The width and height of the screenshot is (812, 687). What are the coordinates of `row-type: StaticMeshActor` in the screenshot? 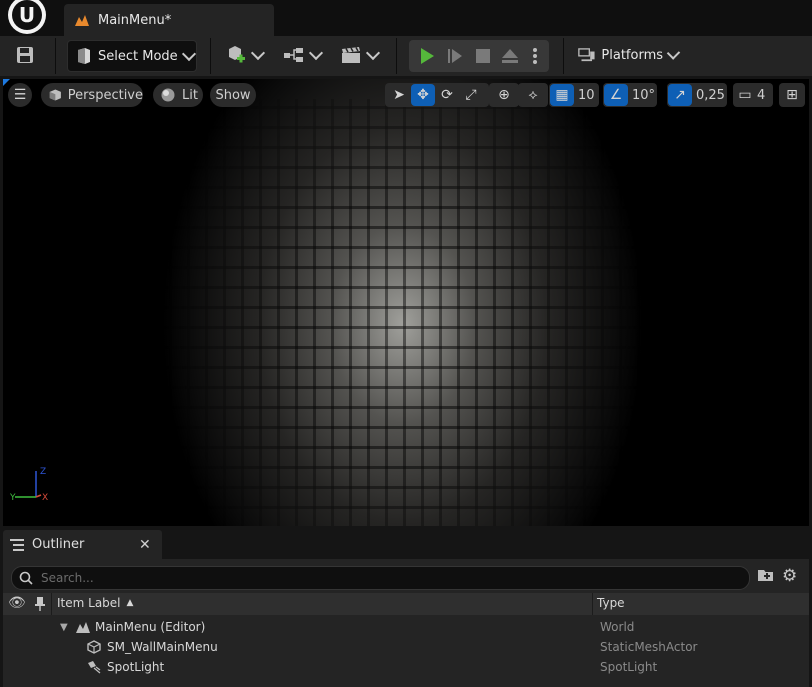 It's located at (649, 647).